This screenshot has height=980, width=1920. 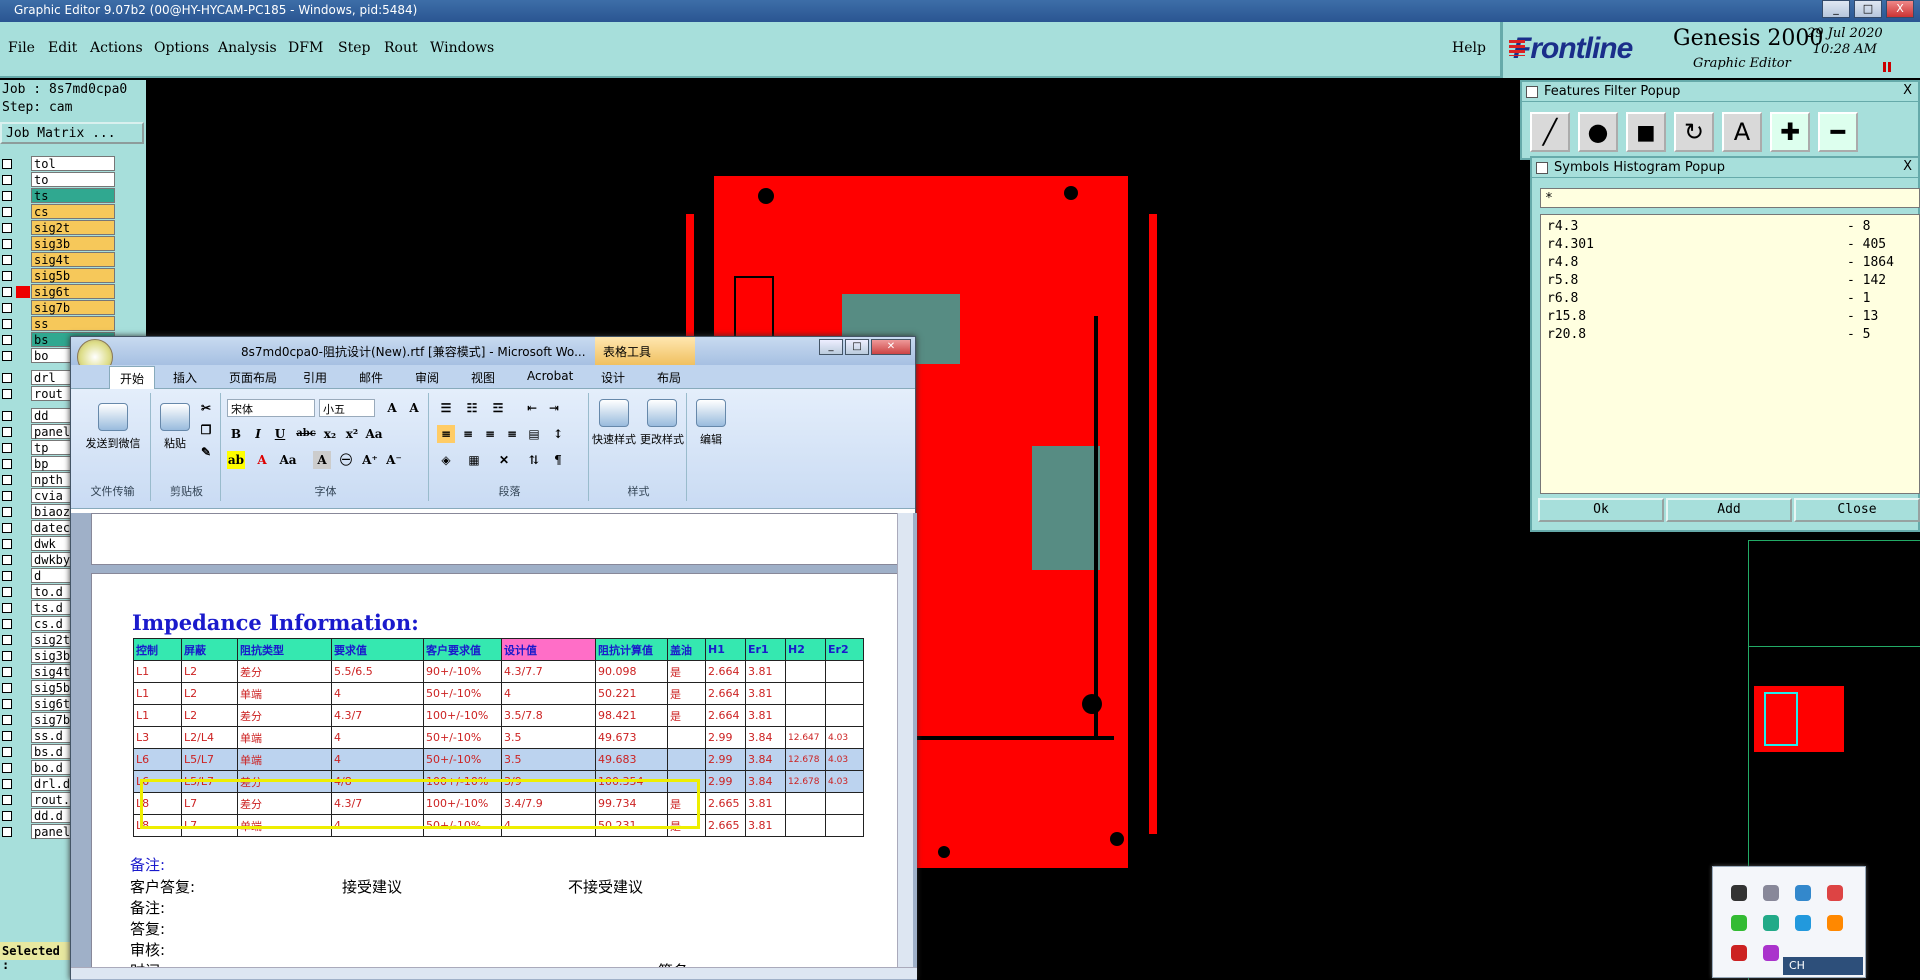 I want to click on table-row: L8 L7 单端 4 50+/-10% 4 50.231 是 2.665 3.81, so click(x=498, y=825).